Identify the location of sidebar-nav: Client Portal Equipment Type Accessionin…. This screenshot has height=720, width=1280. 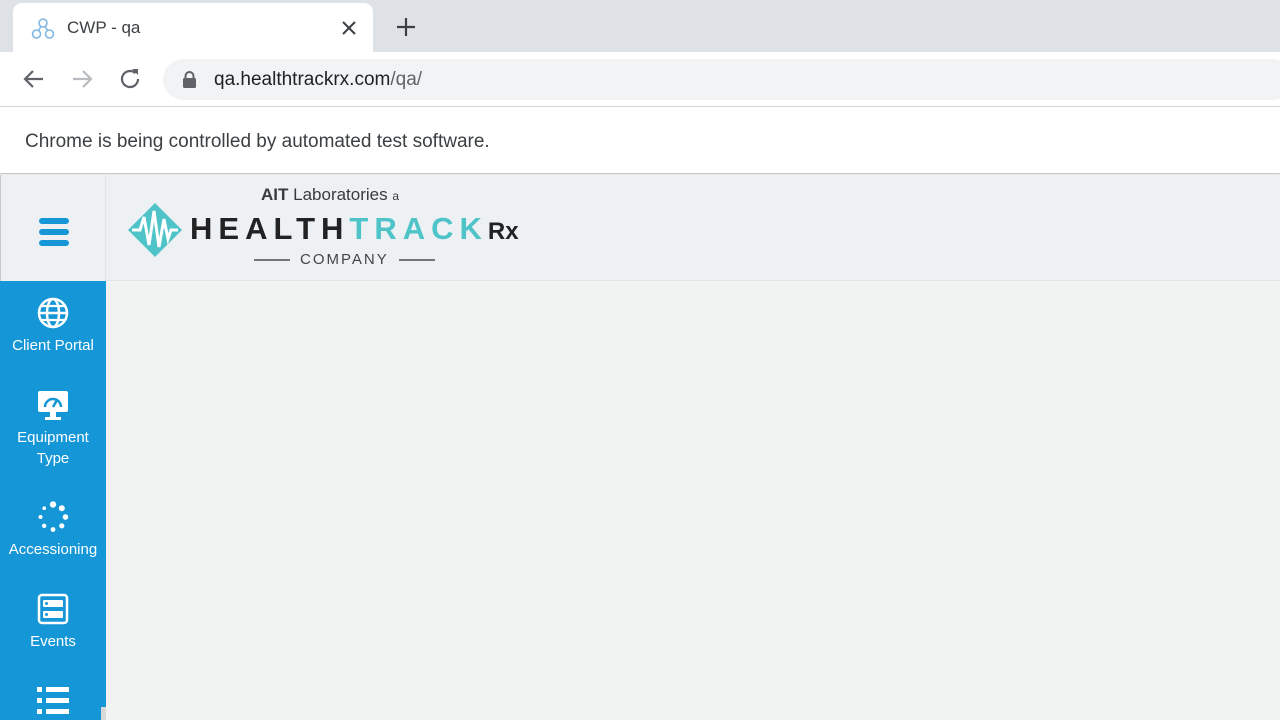
(53, 500).